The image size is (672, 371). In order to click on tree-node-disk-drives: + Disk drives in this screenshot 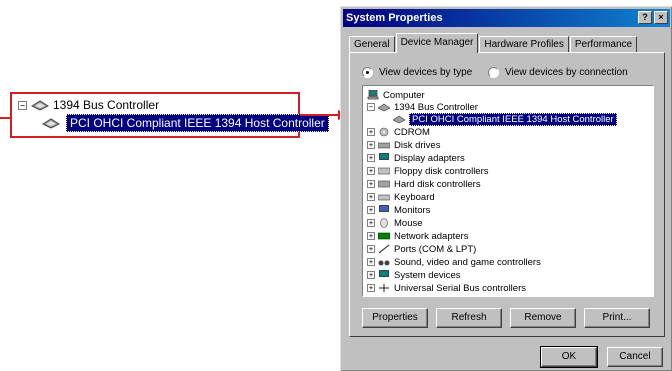, I will do `click(403, 145)`.